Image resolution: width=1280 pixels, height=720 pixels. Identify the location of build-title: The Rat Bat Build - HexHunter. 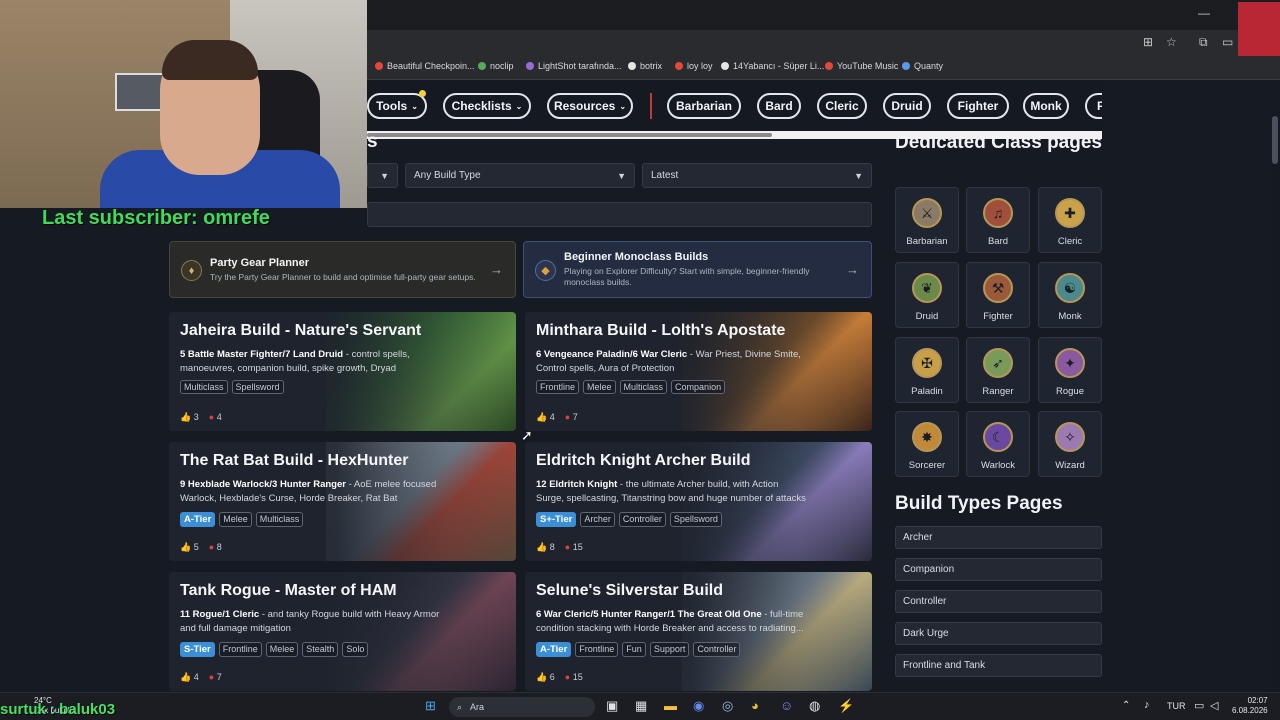
(294, 461).